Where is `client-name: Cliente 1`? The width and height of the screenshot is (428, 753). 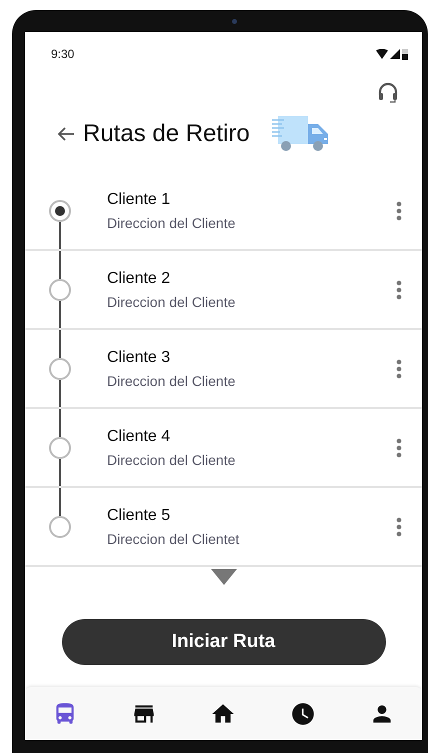 client-name: Cliente 1 is located at coordinates (139, 199).